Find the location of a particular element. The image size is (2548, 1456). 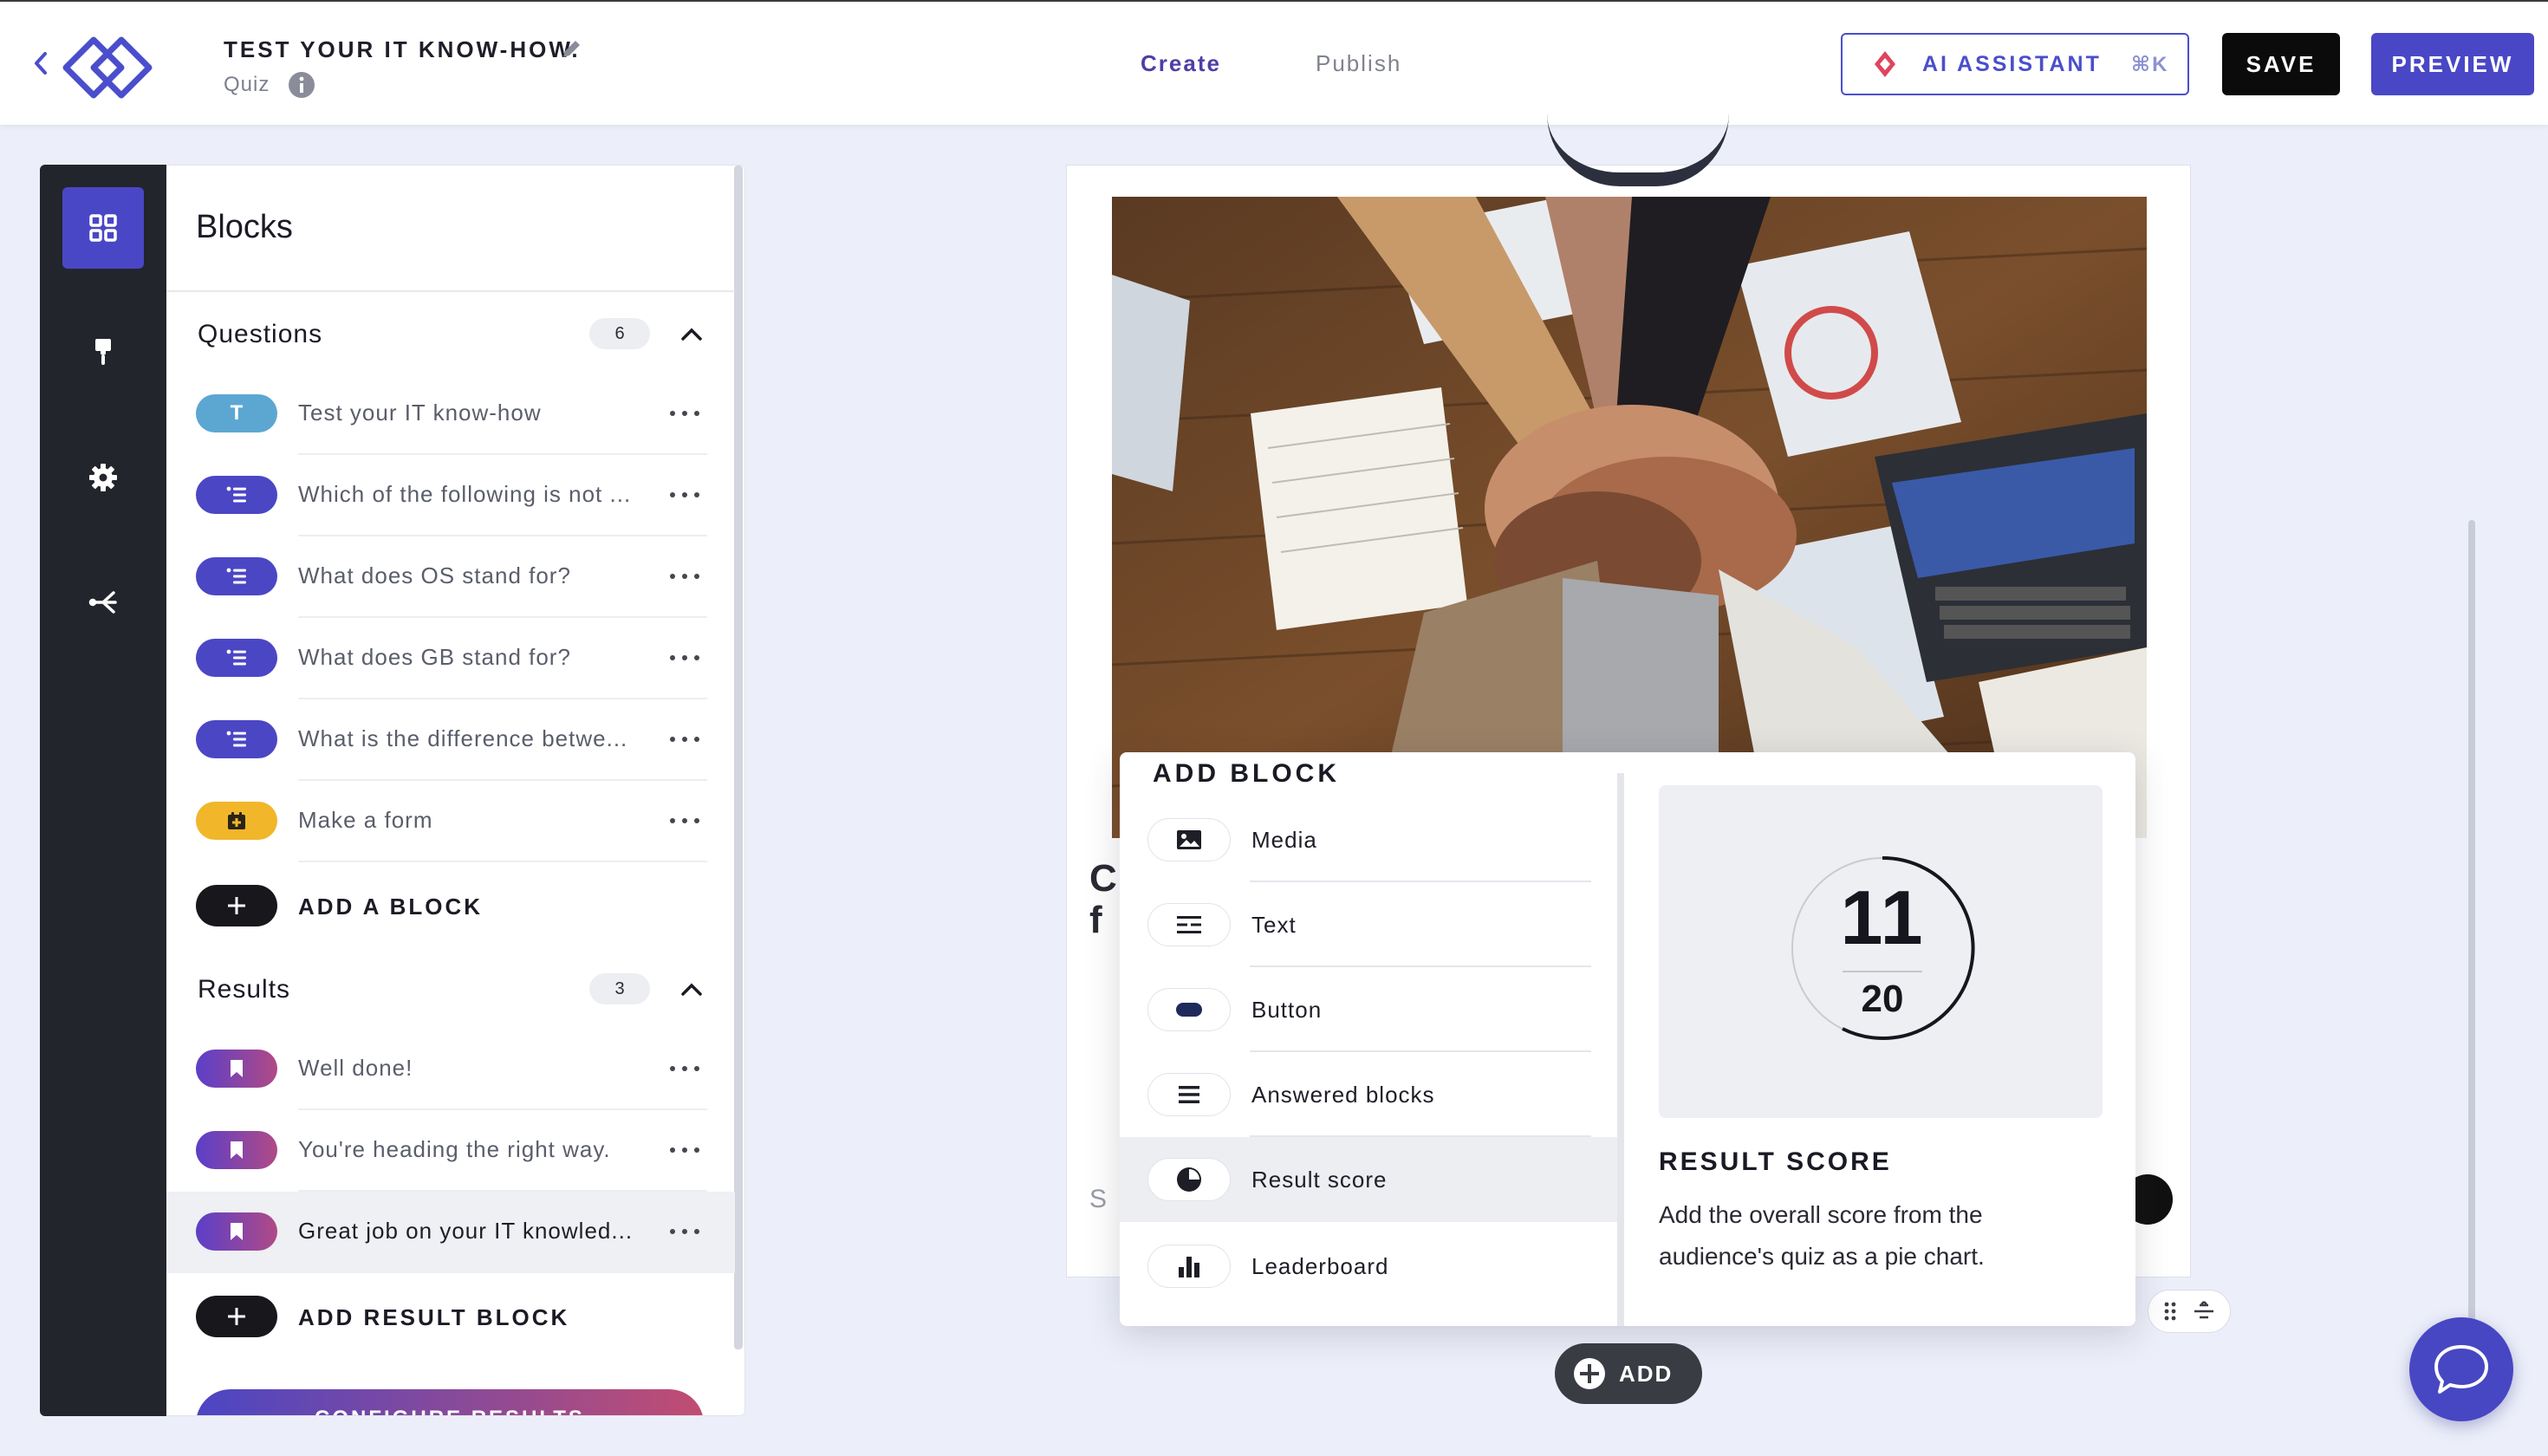

ai-assistant-button: AI ASSISTANT ⌘K is located at coordinates (2015, 64).